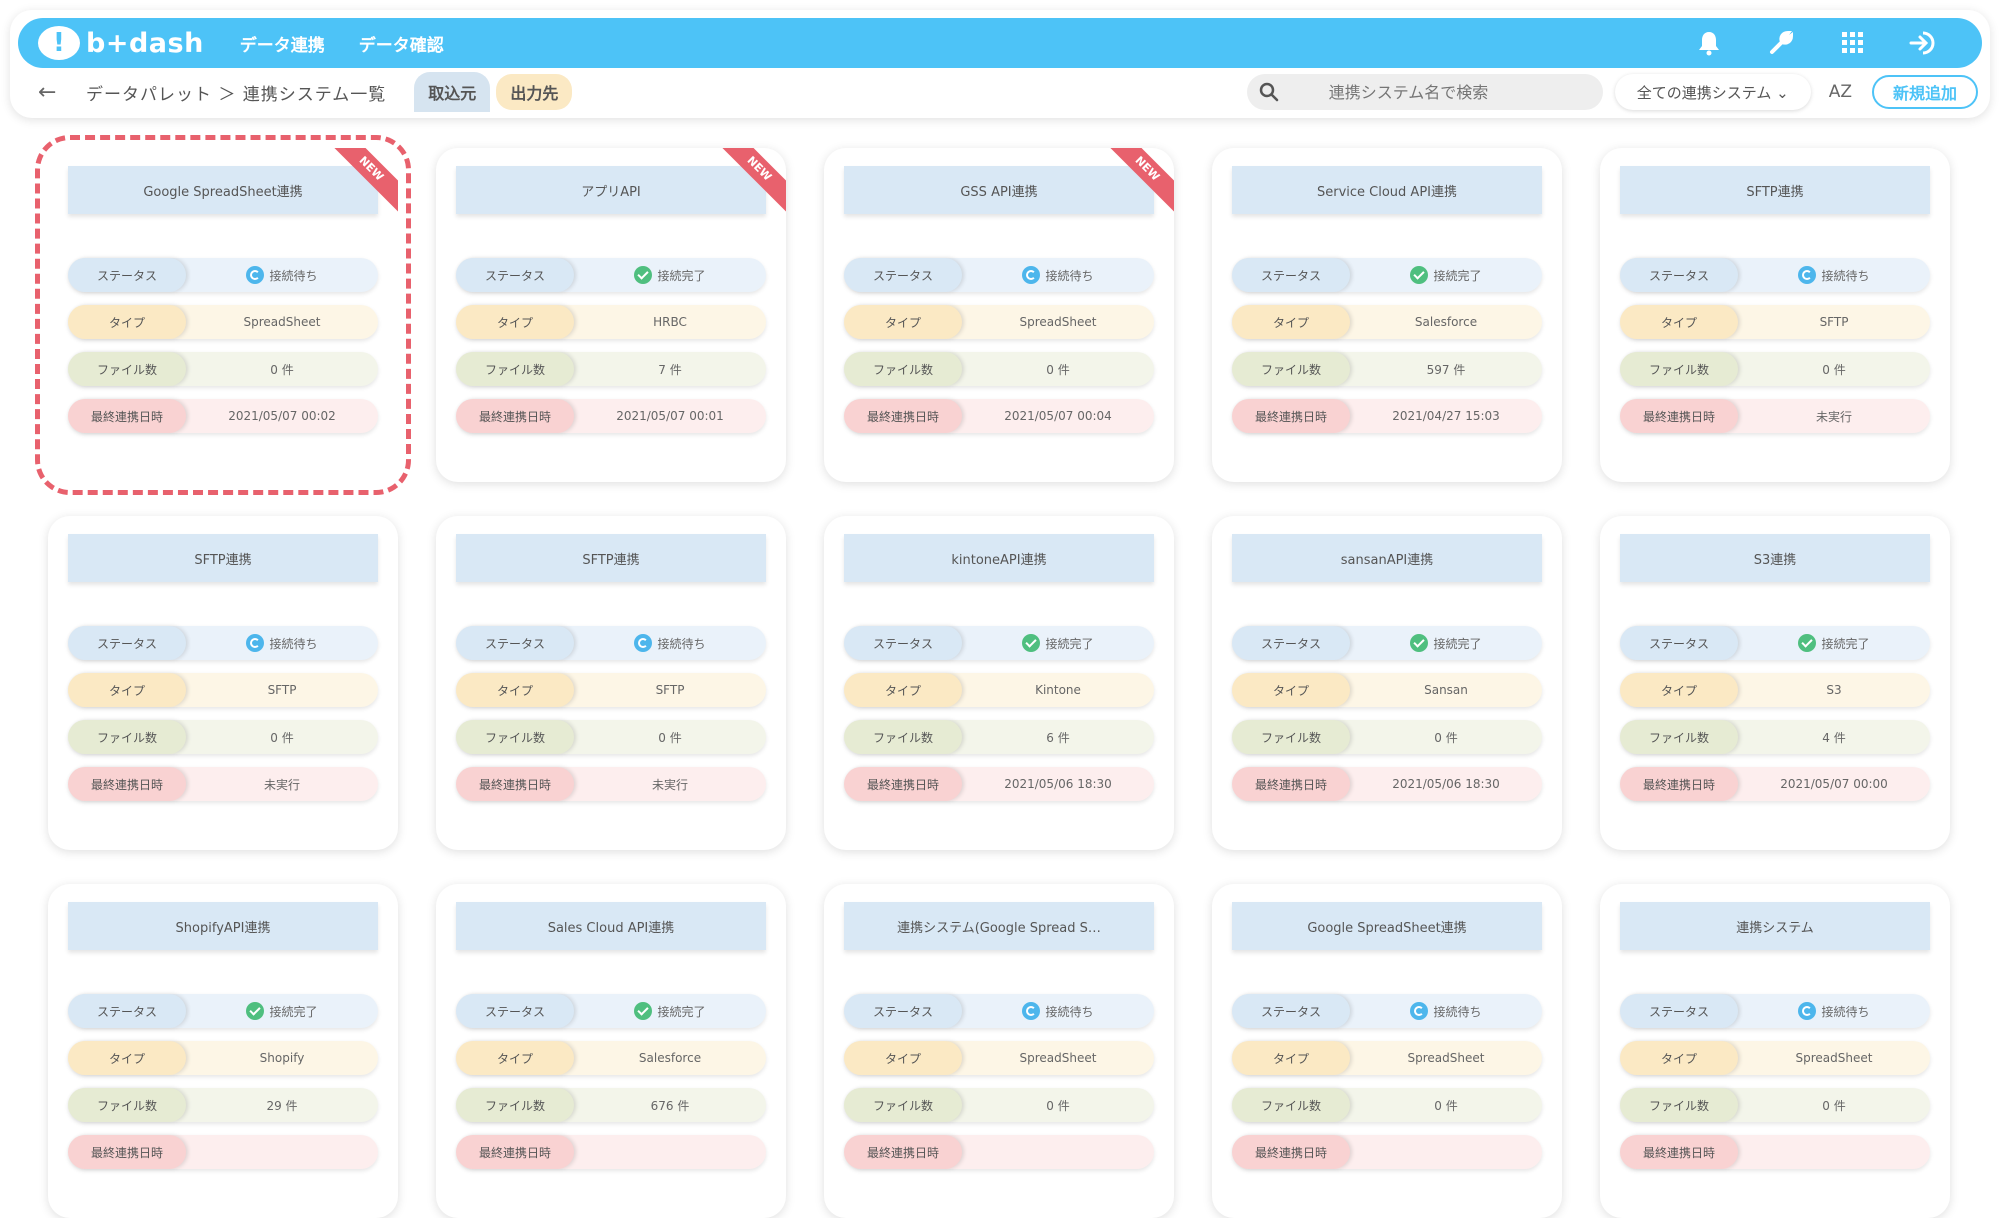 The width and height of the screenshot is (2000, 1218). Describe the element at coordinates (1446, 690) in the screenshot. I see `type-value: Sansan` at that location.